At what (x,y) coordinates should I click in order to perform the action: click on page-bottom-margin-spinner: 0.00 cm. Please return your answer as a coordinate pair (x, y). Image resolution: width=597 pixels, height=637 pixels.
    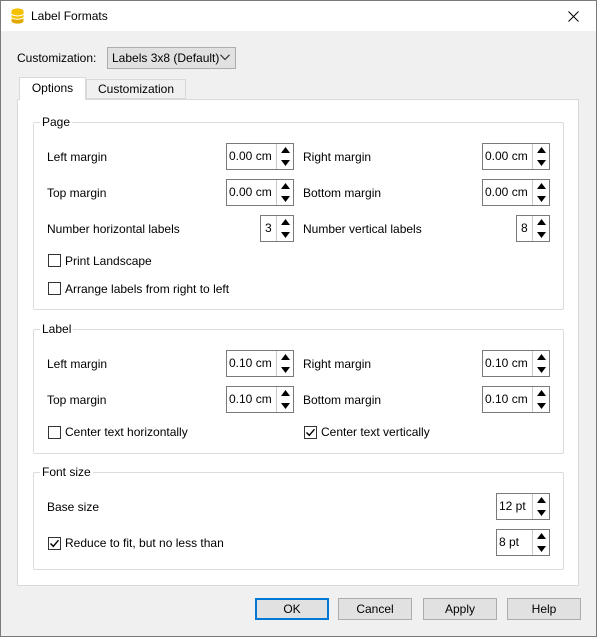
    Looking at the image, I should click on (516, 192).